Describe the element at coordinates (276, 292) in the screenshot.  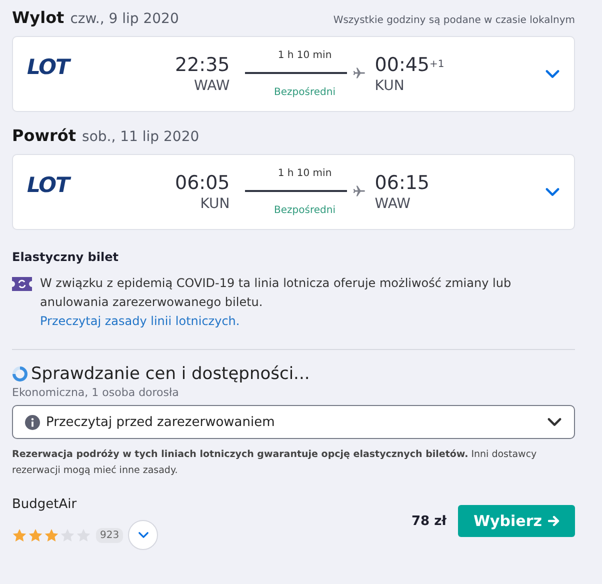
I see `flexible-ticket-text: W związku z epidemią COVID-19 ta linia lotnicza oferuje możliwość zmiany lub anulowania zarezerwowanego biletu.` at that location.